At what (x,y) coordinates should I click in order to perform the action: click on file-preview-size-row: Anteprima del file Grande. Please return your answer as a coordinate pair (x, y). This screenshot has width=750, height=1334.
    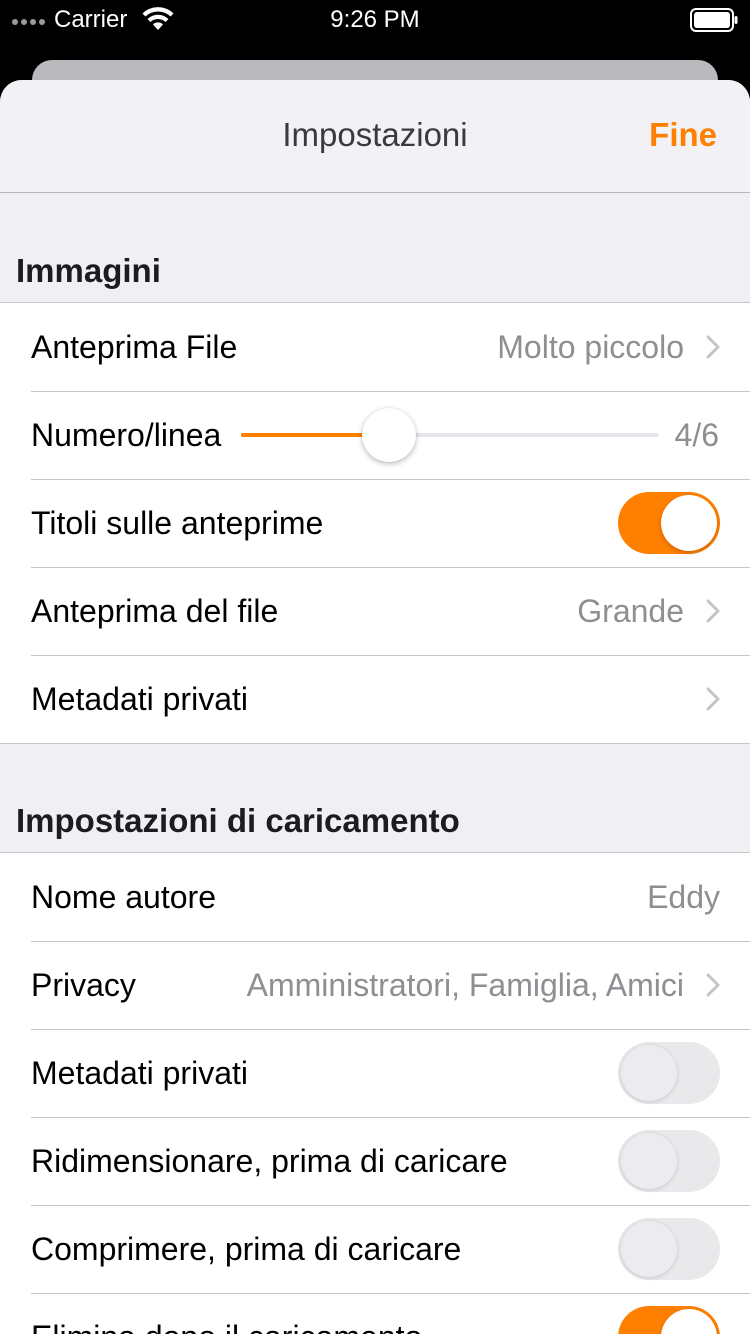
    Looking at the image, I should click on (375, 611).